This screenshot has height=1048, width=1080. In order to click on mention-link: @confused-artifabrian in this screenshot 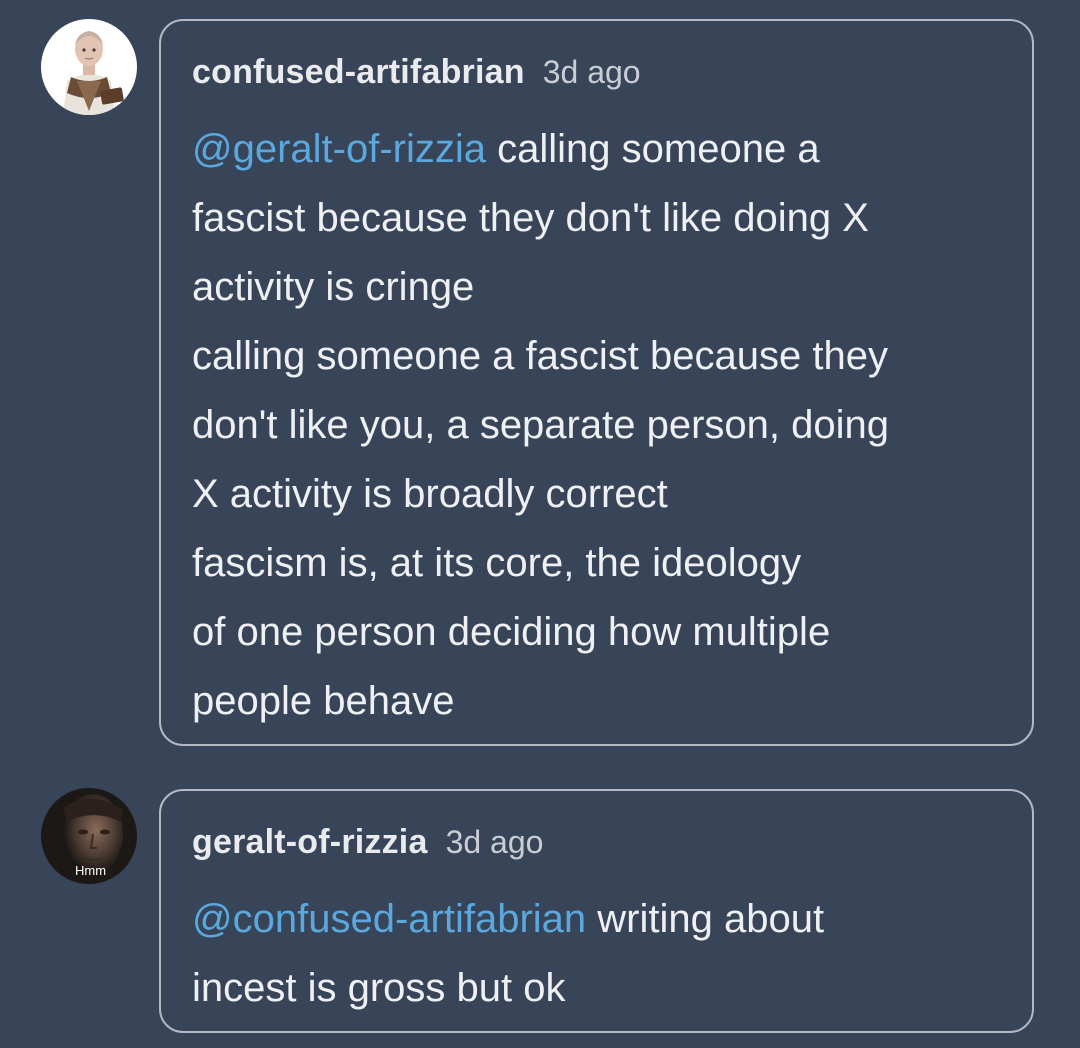, I will do `click(389, 919)`.